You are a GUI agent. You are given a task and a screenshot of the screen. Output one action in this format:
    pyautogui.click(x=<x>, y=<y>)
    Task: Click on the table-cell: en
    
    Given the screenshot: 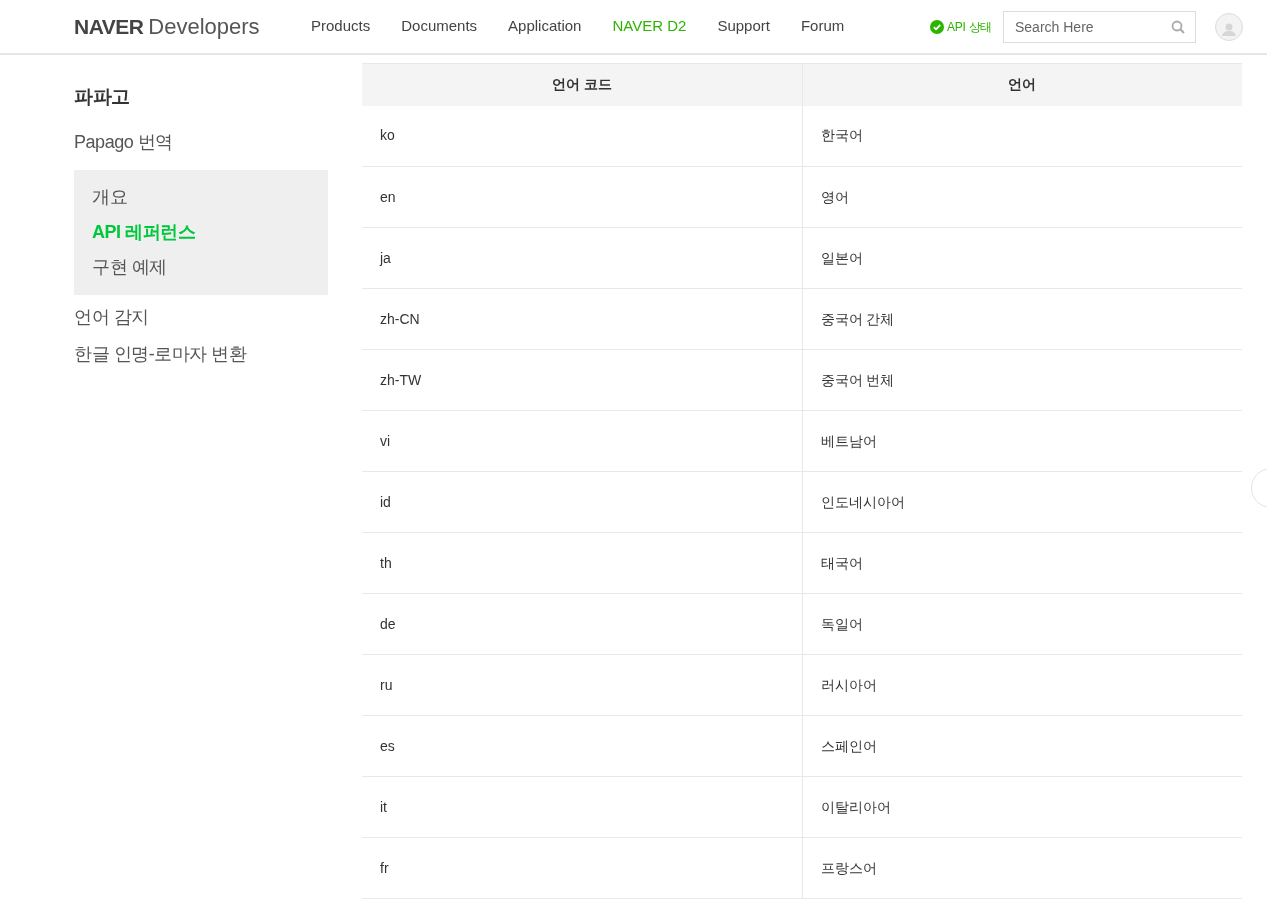 What is the action you would take?
    pyautogui.click(x=582, y=197)
    